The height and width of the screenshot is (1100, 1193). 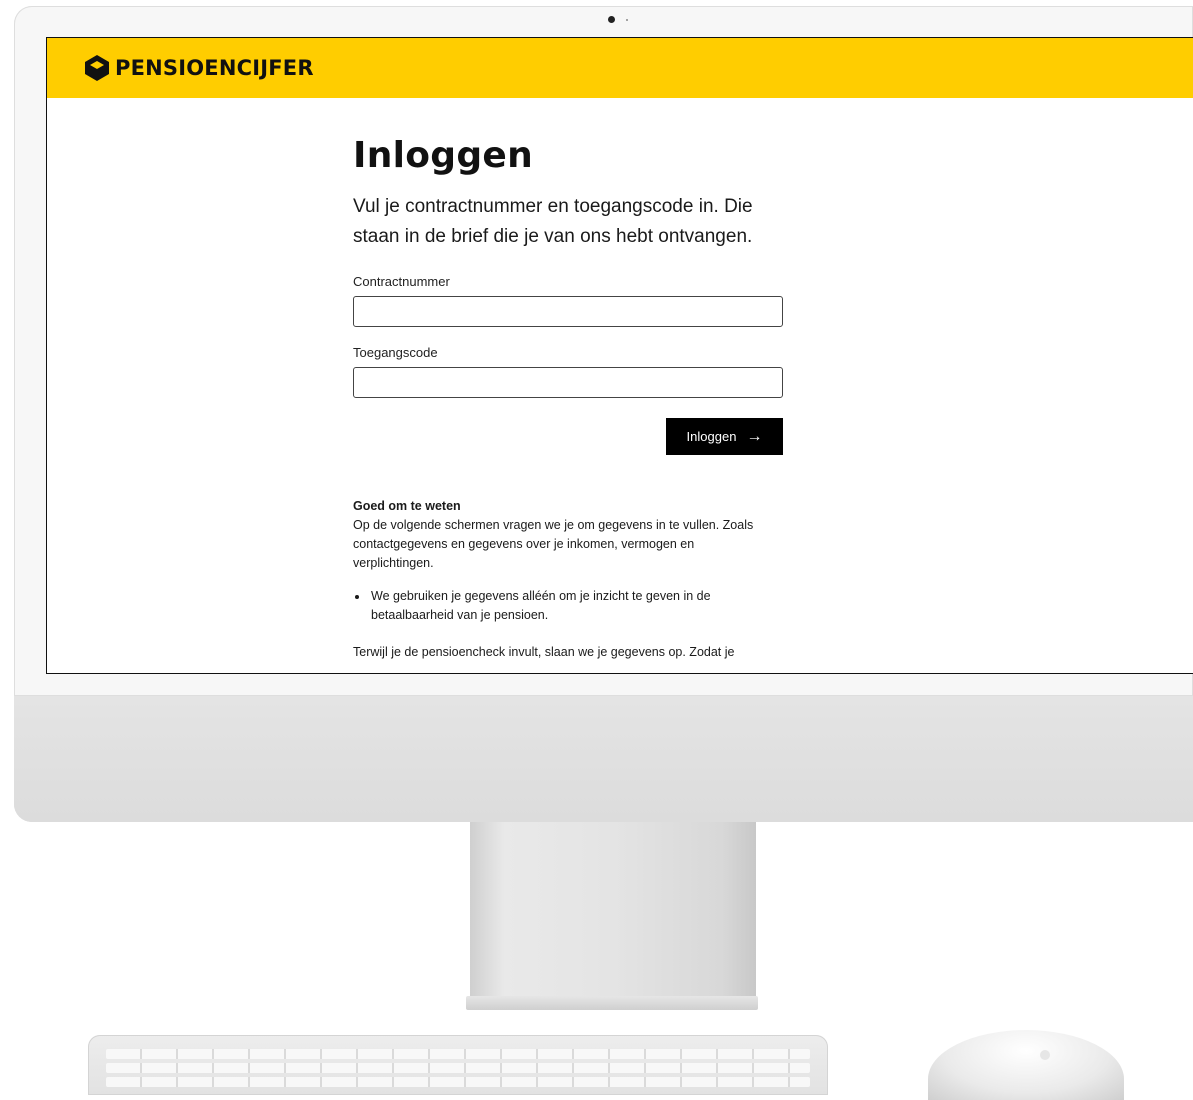 What do you see at coordinates (754, 436) in the screenshot?
I see `arrow-right-icon: →` at bounding box center [754, 436].